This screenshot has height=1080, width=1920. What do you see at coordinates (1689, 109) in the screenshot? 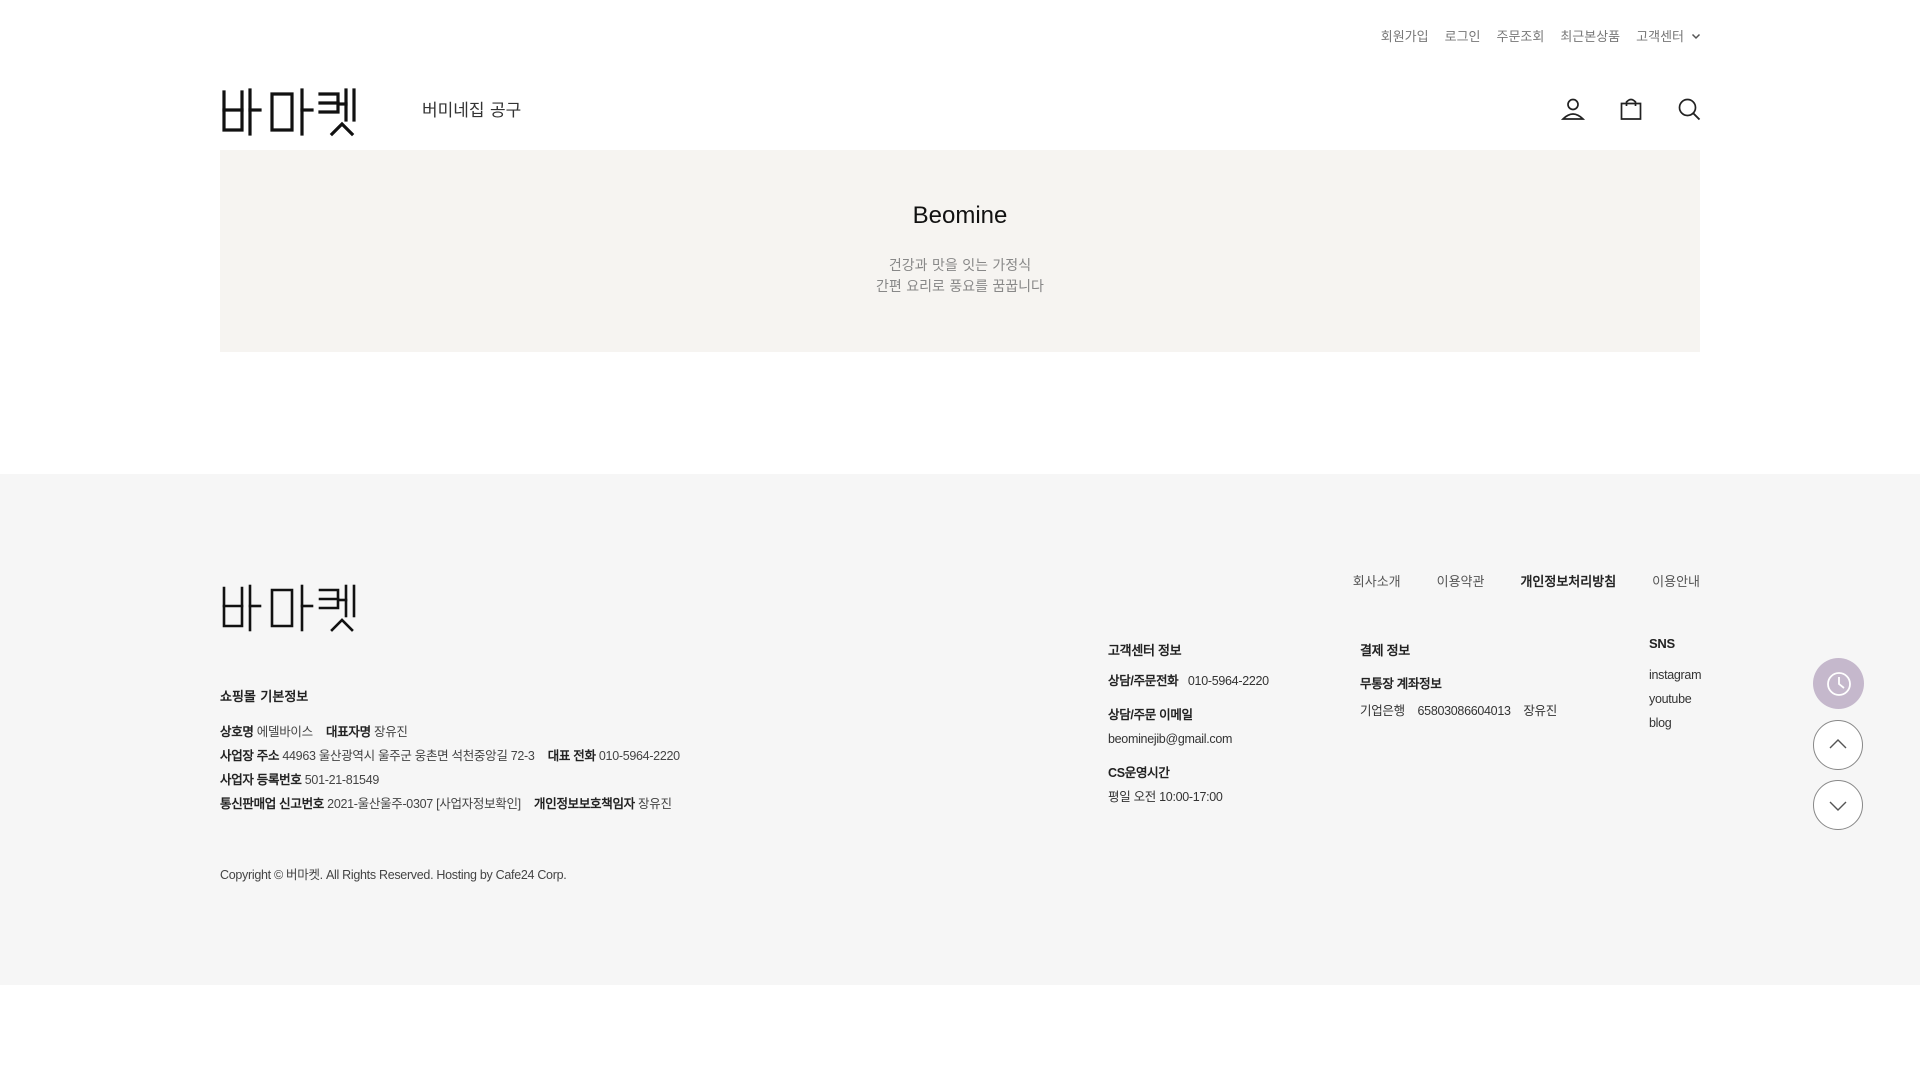
I see `search-icon` at bounding box center [1689, 109].